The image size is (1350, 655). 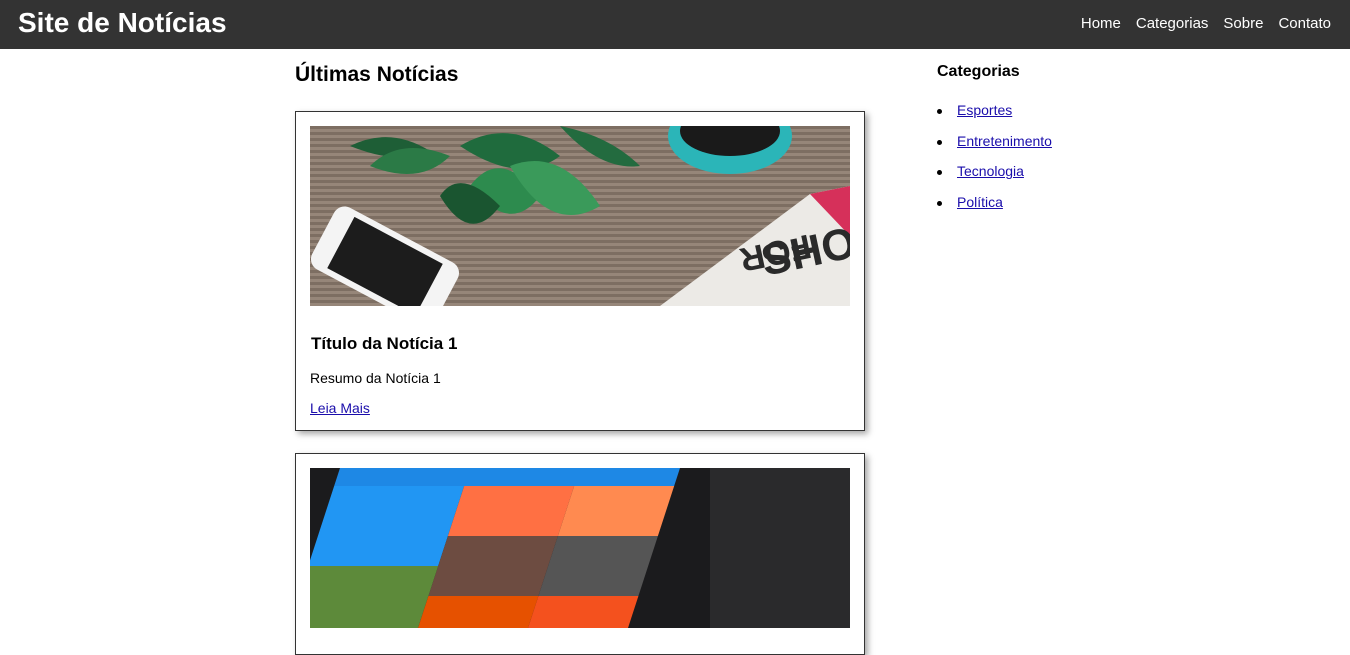 What do you see at coordinates (978, 71) in the screenshot?
I see `sidebar-title: Categorias` at bounding box center [978, 71].